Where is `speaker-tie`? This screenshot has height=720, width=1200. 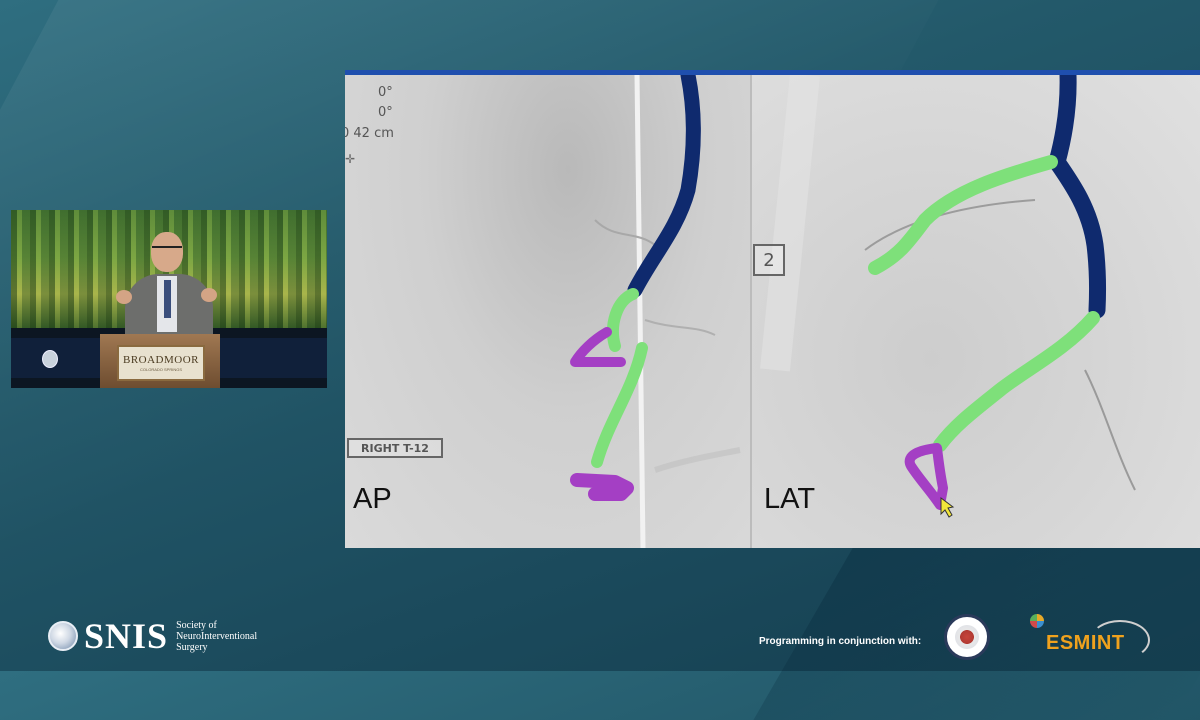
speaker-tie is located at coordinates (167, 299).